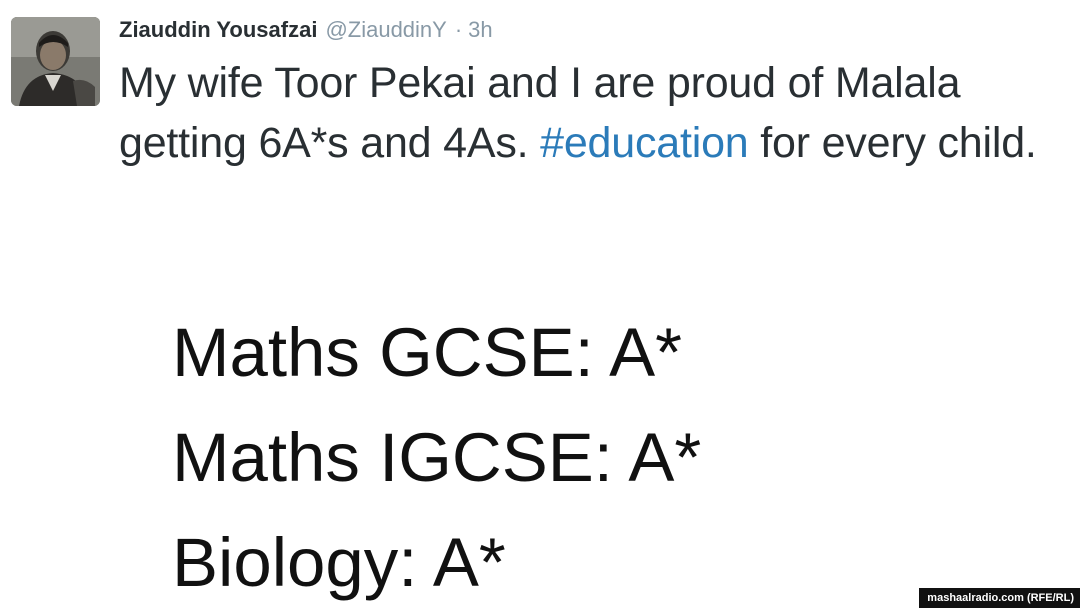 The width and height of the screenshot is (1080, 608). Describe the element at coordinates (999, 598) in the screenshot. I see `source-watermark: mashaalradio.com (RFE/RL)` at that location.